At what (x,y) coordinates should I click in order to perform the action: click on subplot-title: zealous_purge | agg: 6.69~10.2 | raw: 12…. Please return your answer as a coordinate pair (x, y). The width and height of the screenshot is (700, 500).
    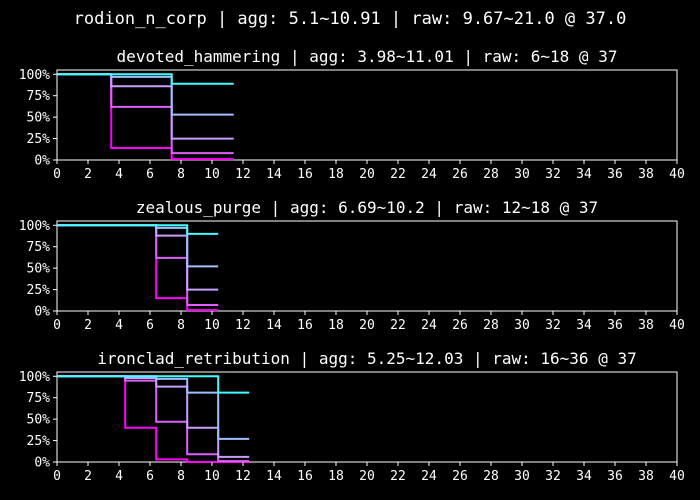
    Looking at the image, I should click on (367, 207).